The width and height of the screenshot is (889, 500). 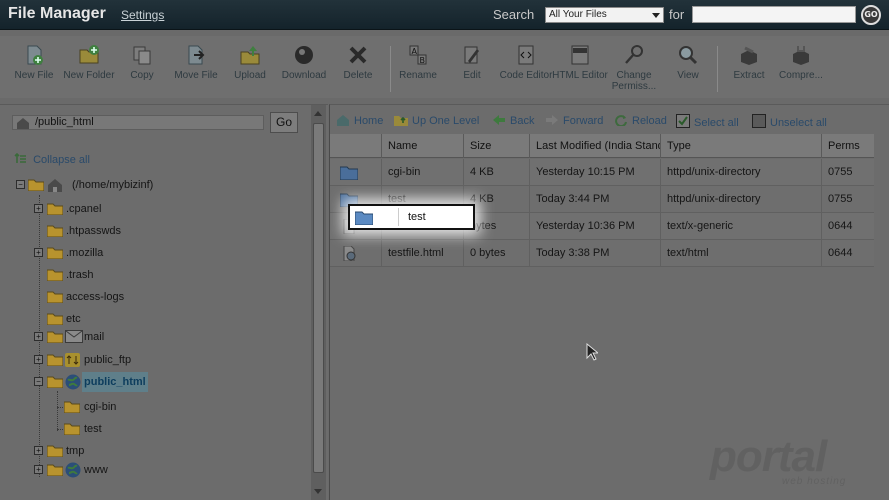 I want to click on tree-item-cgi-bin: cgi-bin, so click(x=184, y=407).